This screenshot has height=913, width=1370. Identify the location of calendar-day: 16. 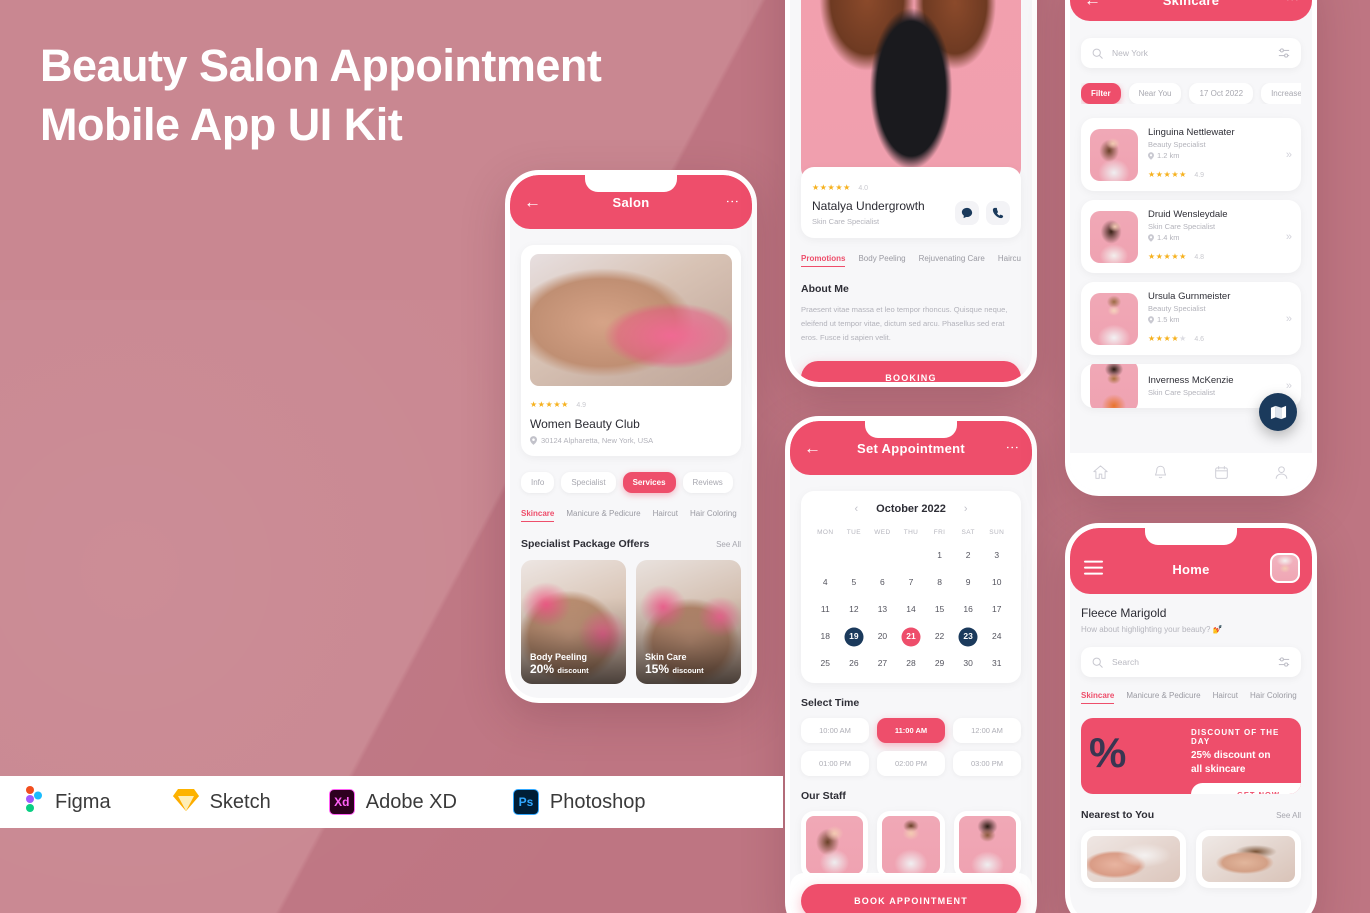
(968, 609).